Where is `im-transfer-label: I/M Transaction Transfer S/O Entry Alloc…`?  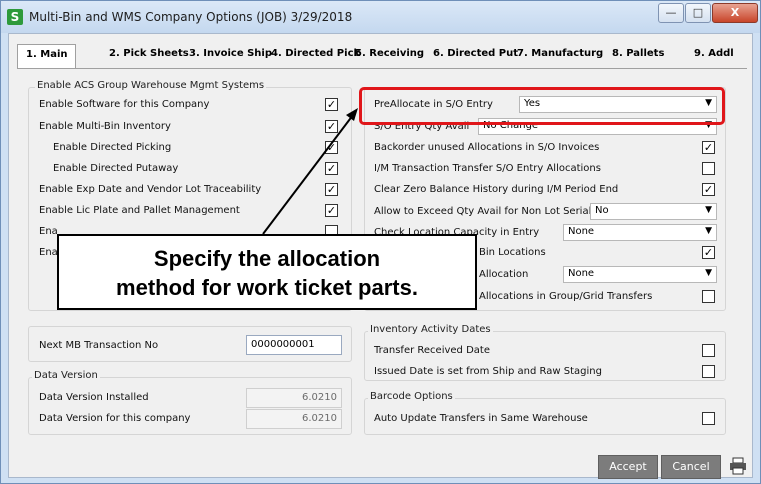 im-transfer-label: I/M Transaction Transfer S/O Entry Alloc… is located at coordinates (487, 168).